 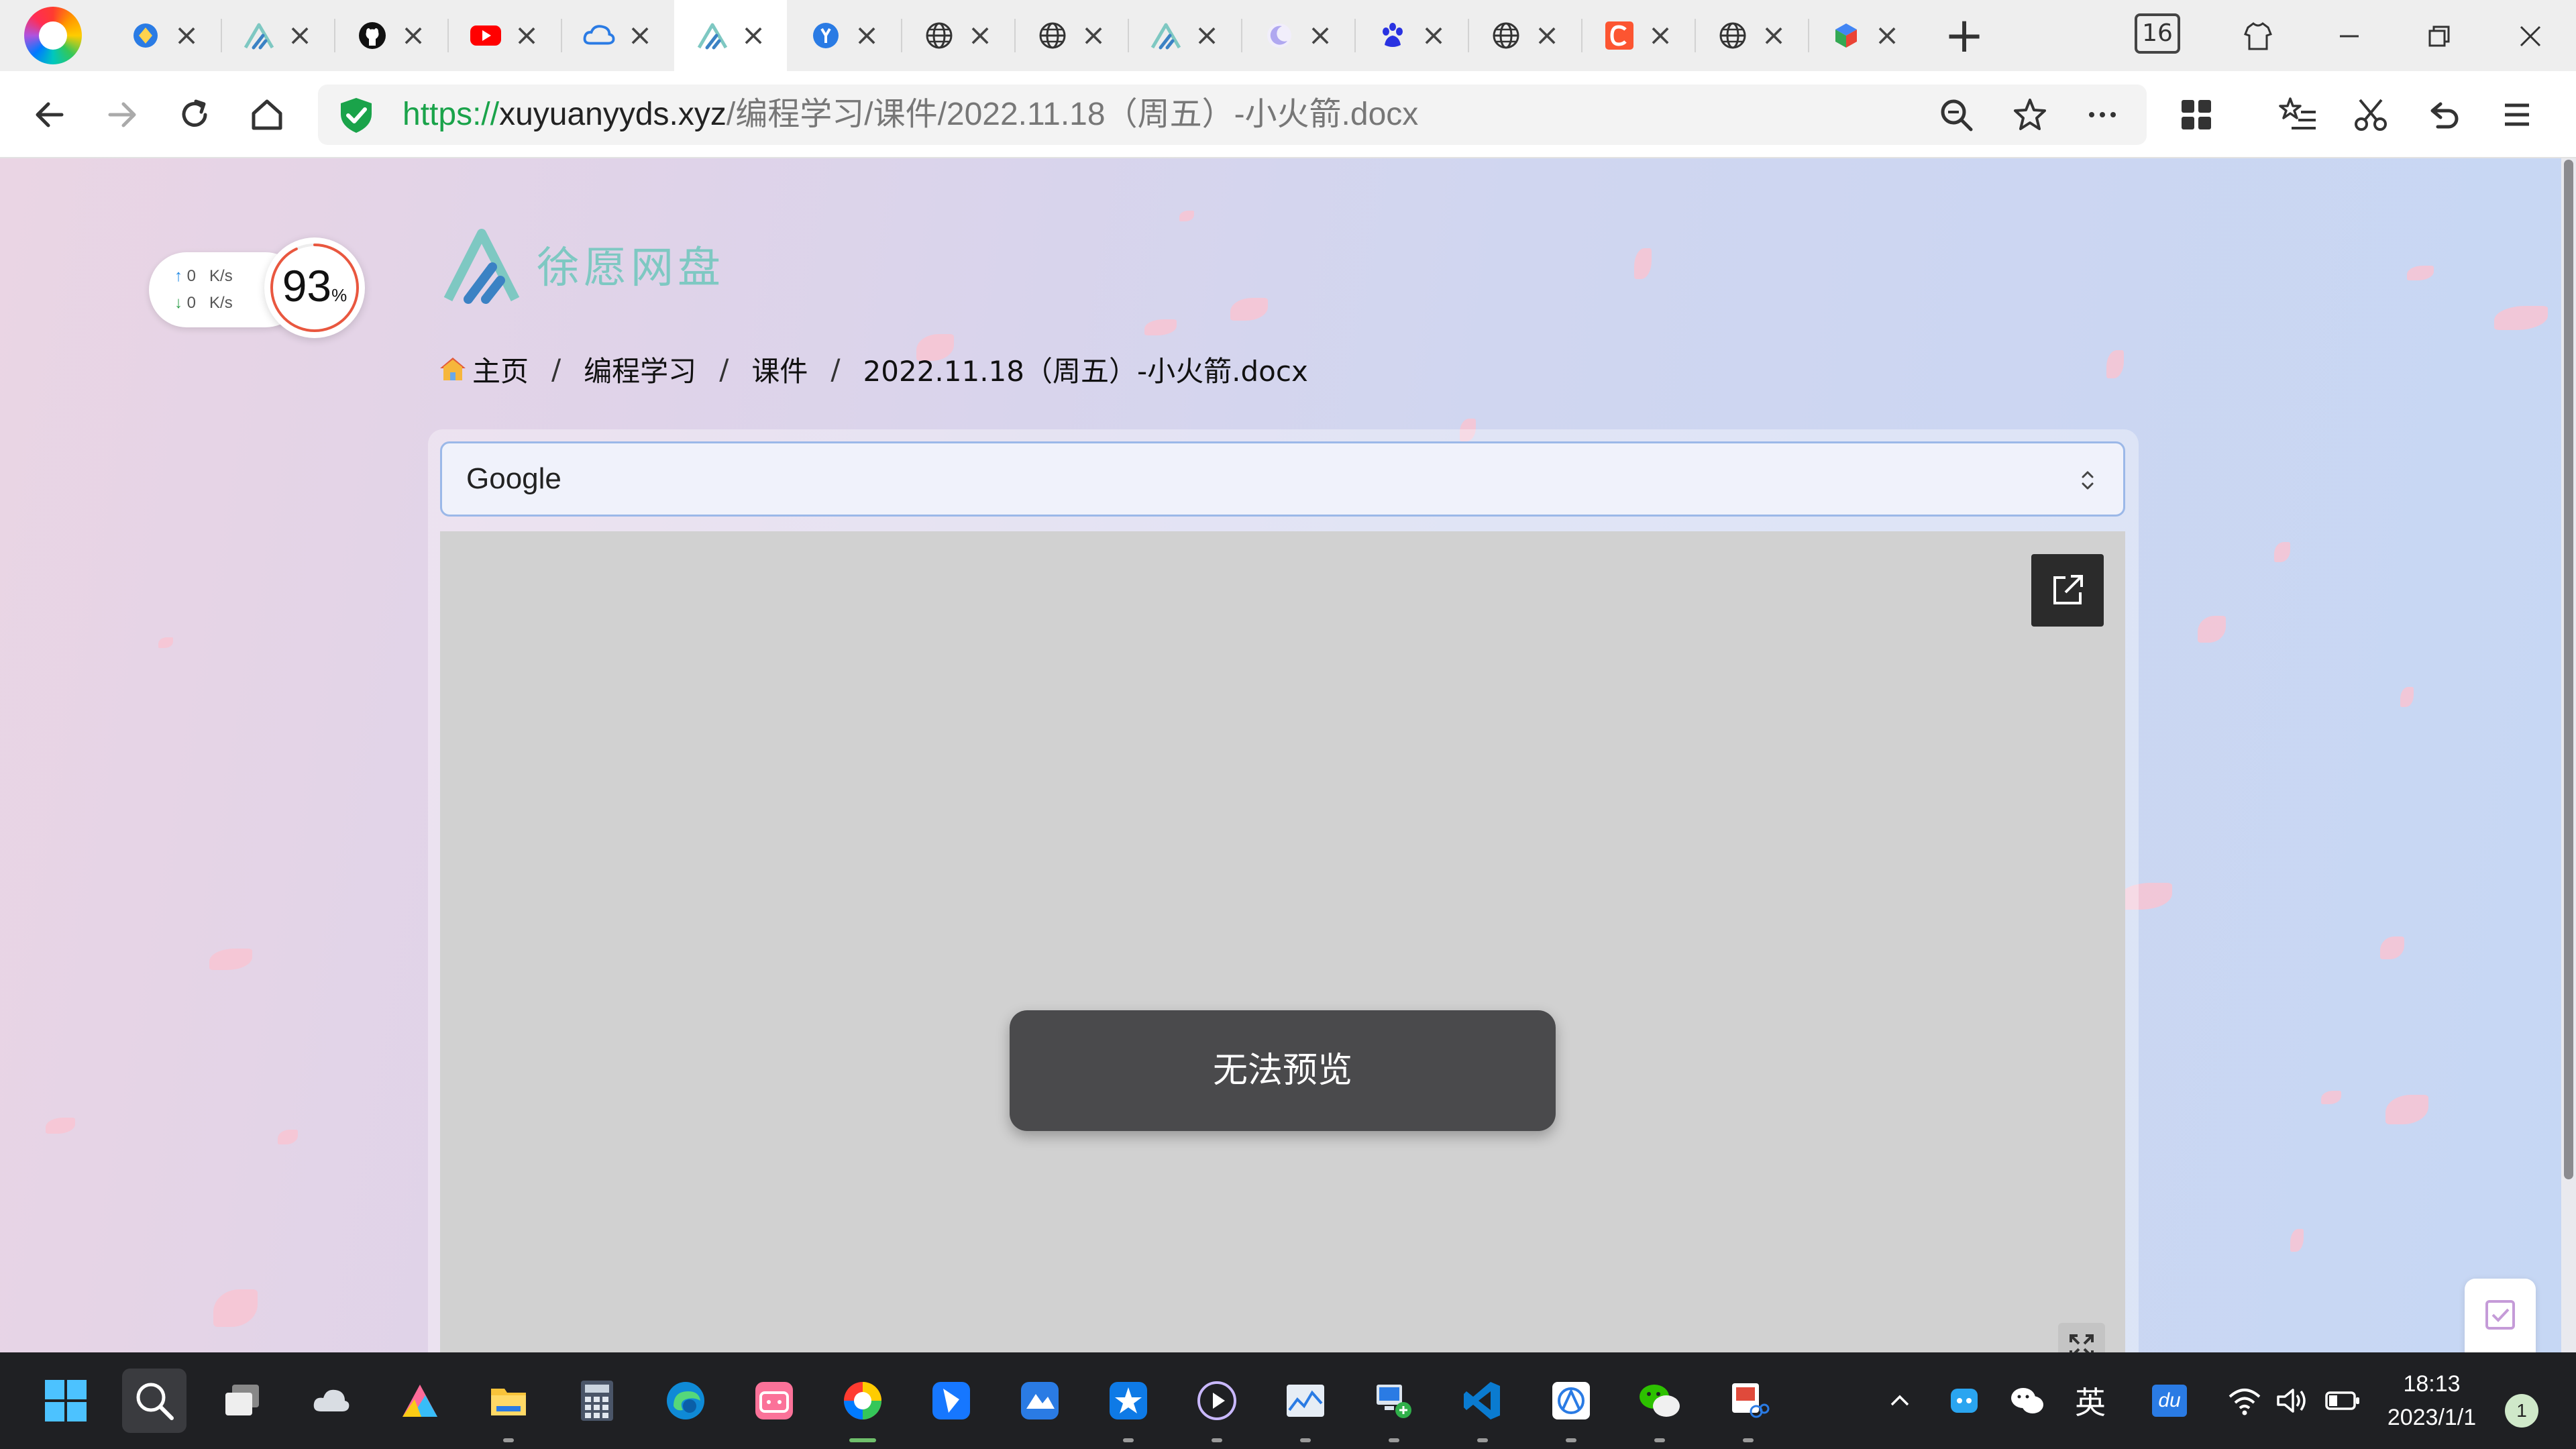 I want to click on battery-icon, so click(x=2342, y=1401).